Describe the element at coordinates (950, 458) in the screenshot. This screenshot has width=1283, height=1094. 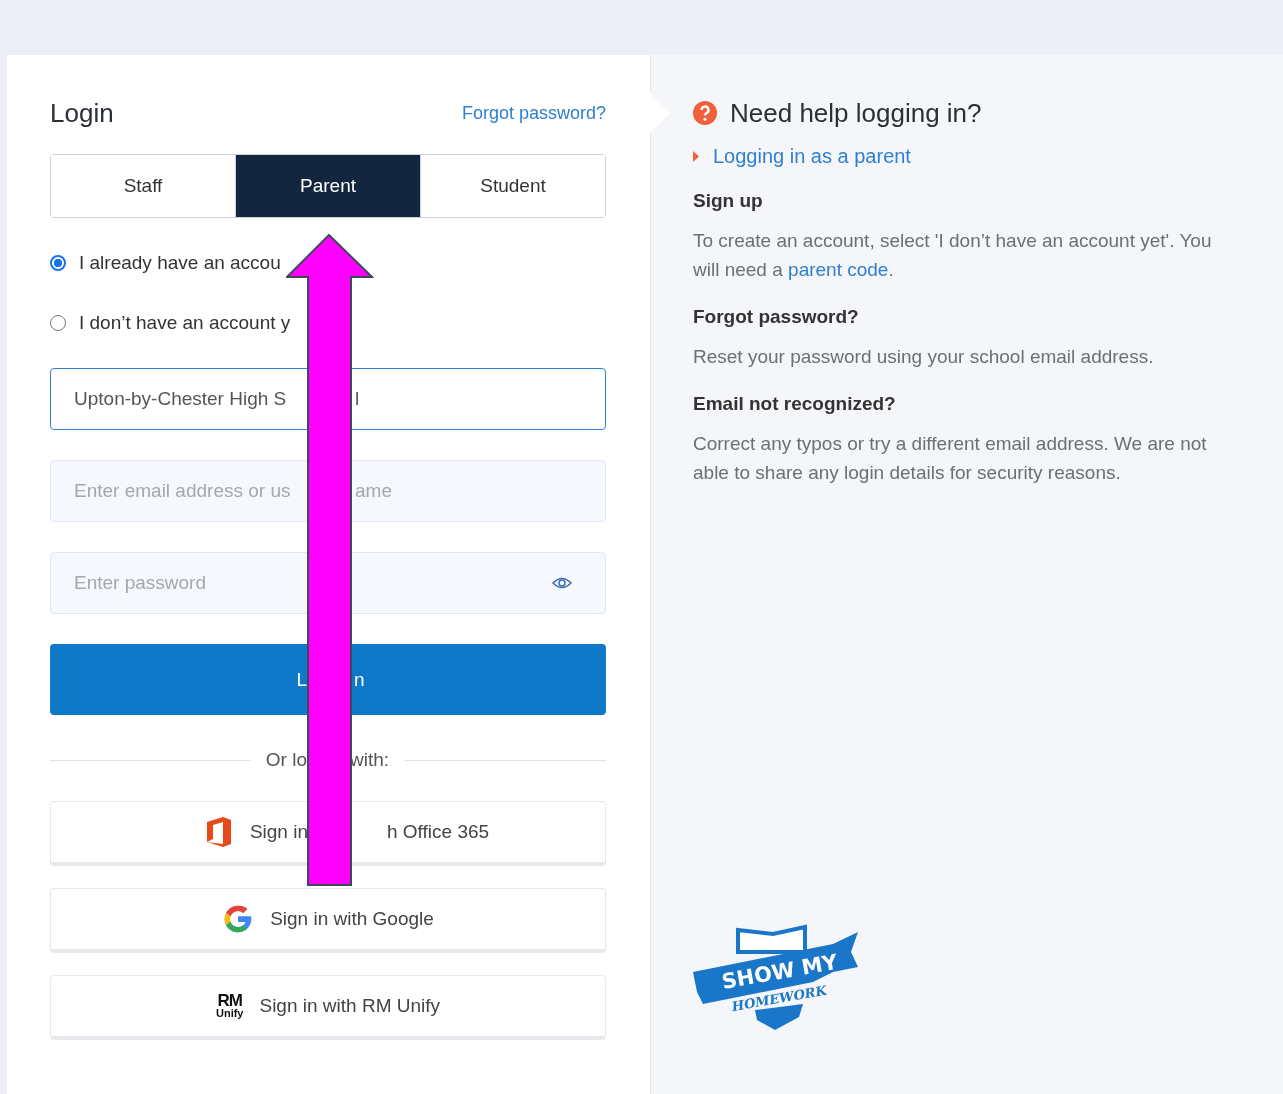
I see `section-text: Correct any typos or try a different email address. We are not able to share any login details for security reasons.` at that location.